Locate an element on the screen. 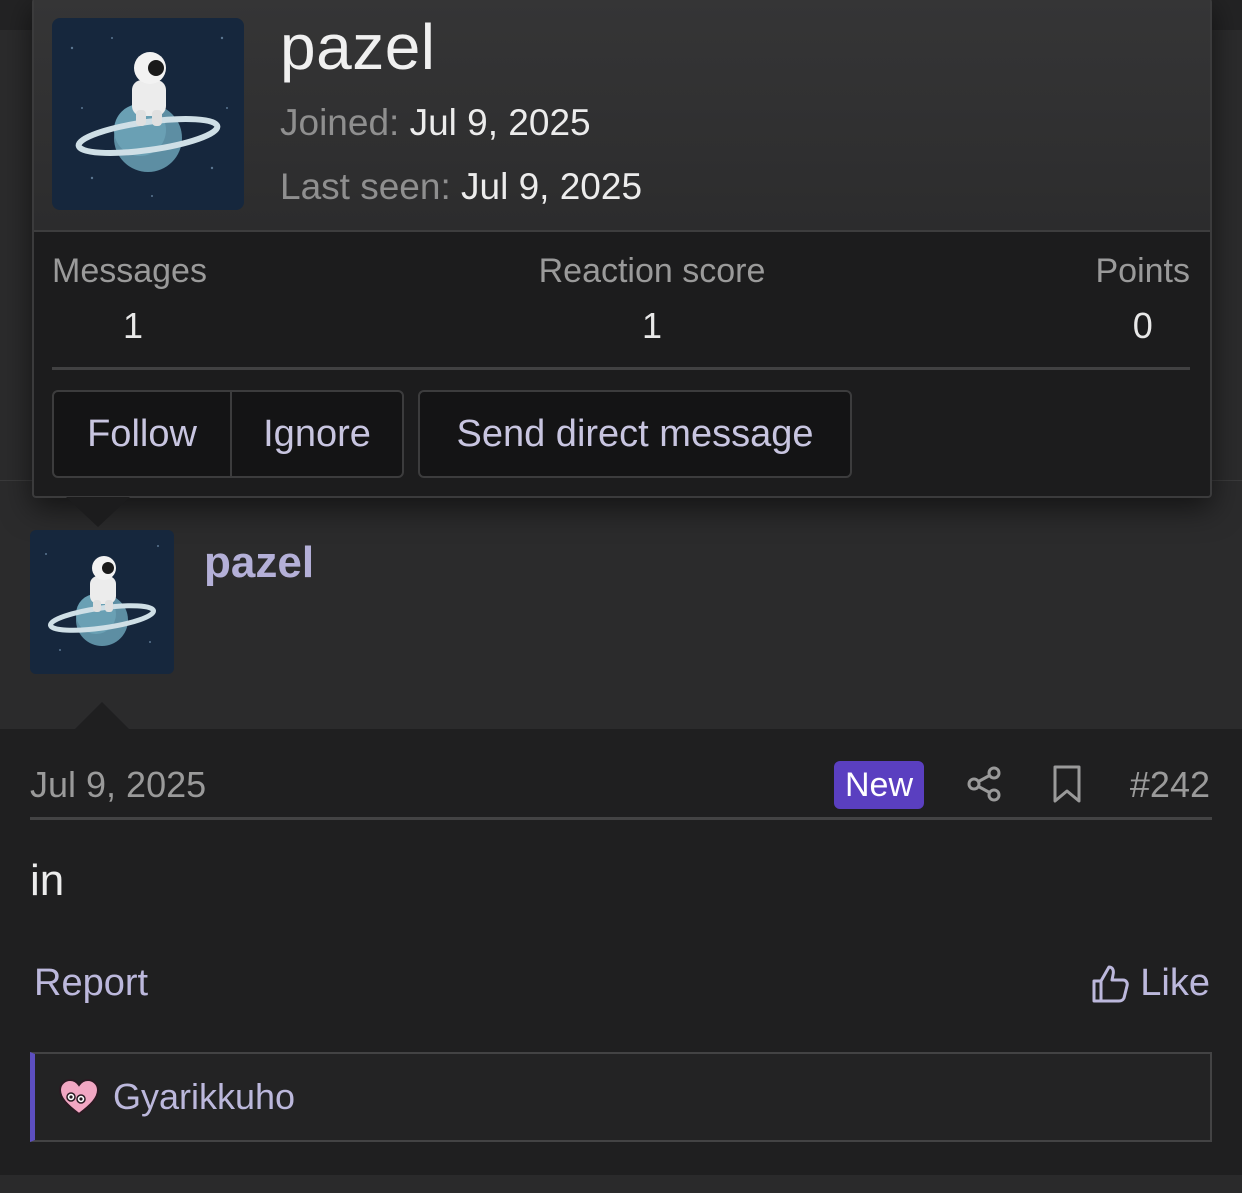  post-number: #242 is located at coordinates (1170, 785).